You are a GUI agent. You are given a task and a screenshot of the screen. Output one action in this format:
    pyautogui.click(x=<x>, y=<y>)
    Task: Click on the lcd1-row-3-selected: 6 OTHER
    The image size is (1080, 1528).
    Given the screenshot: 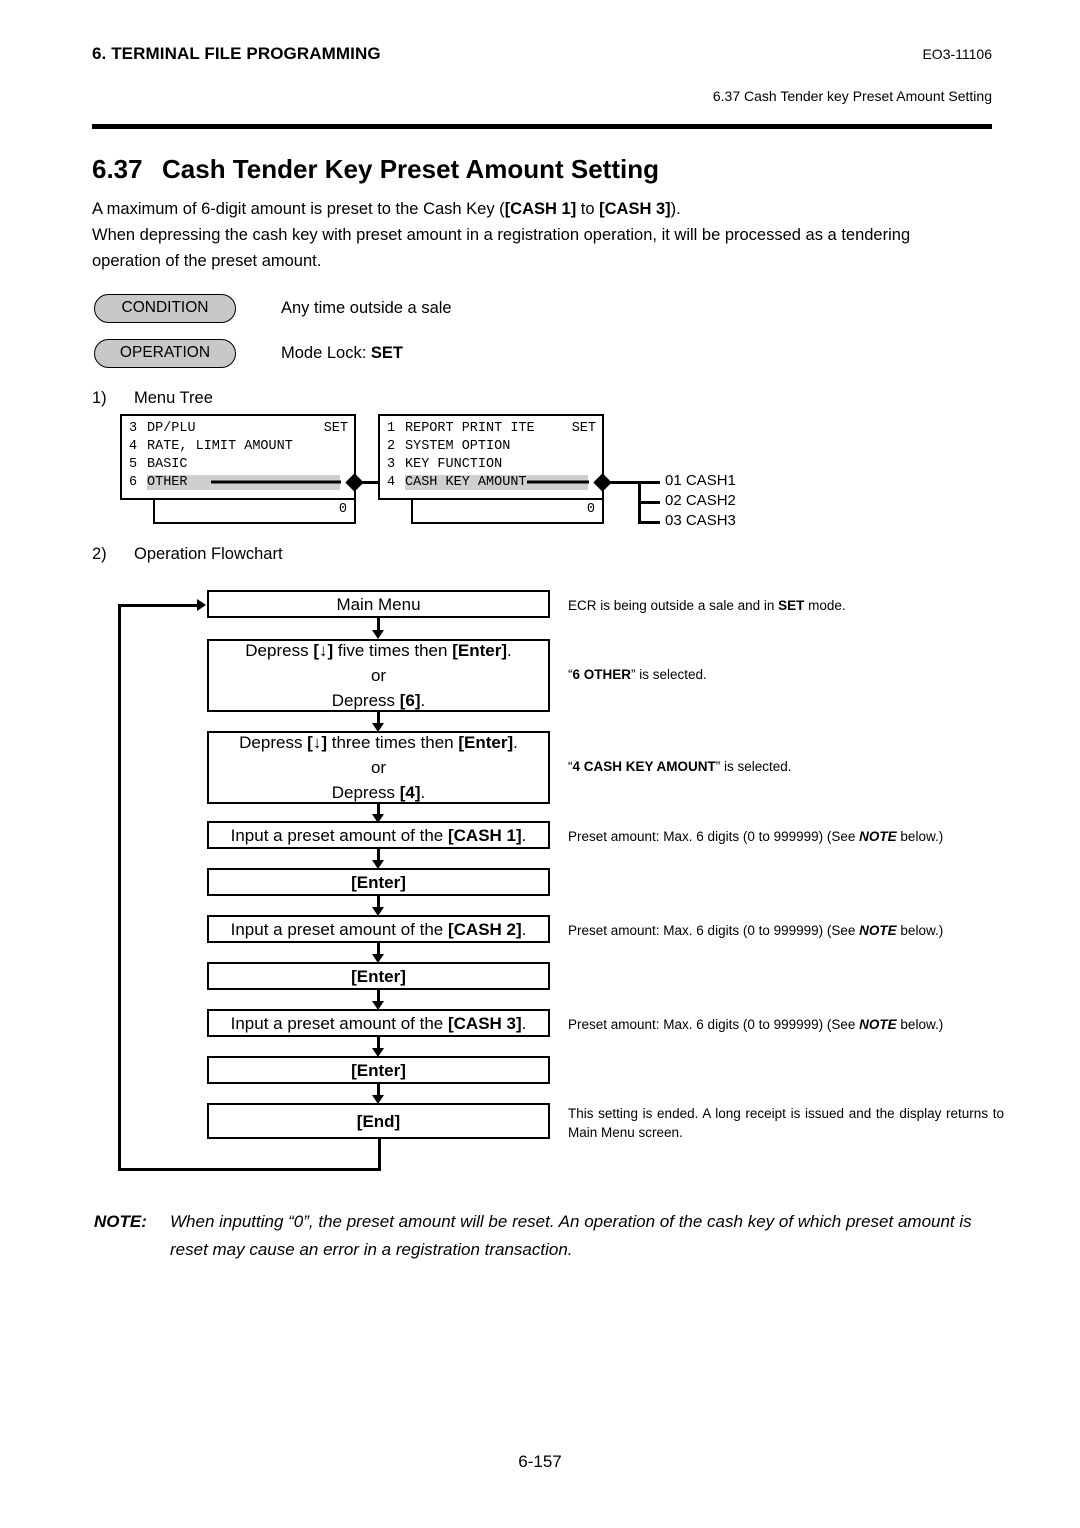 What is the action you would take?
    pyautogui.click(x=238, y=482)
    